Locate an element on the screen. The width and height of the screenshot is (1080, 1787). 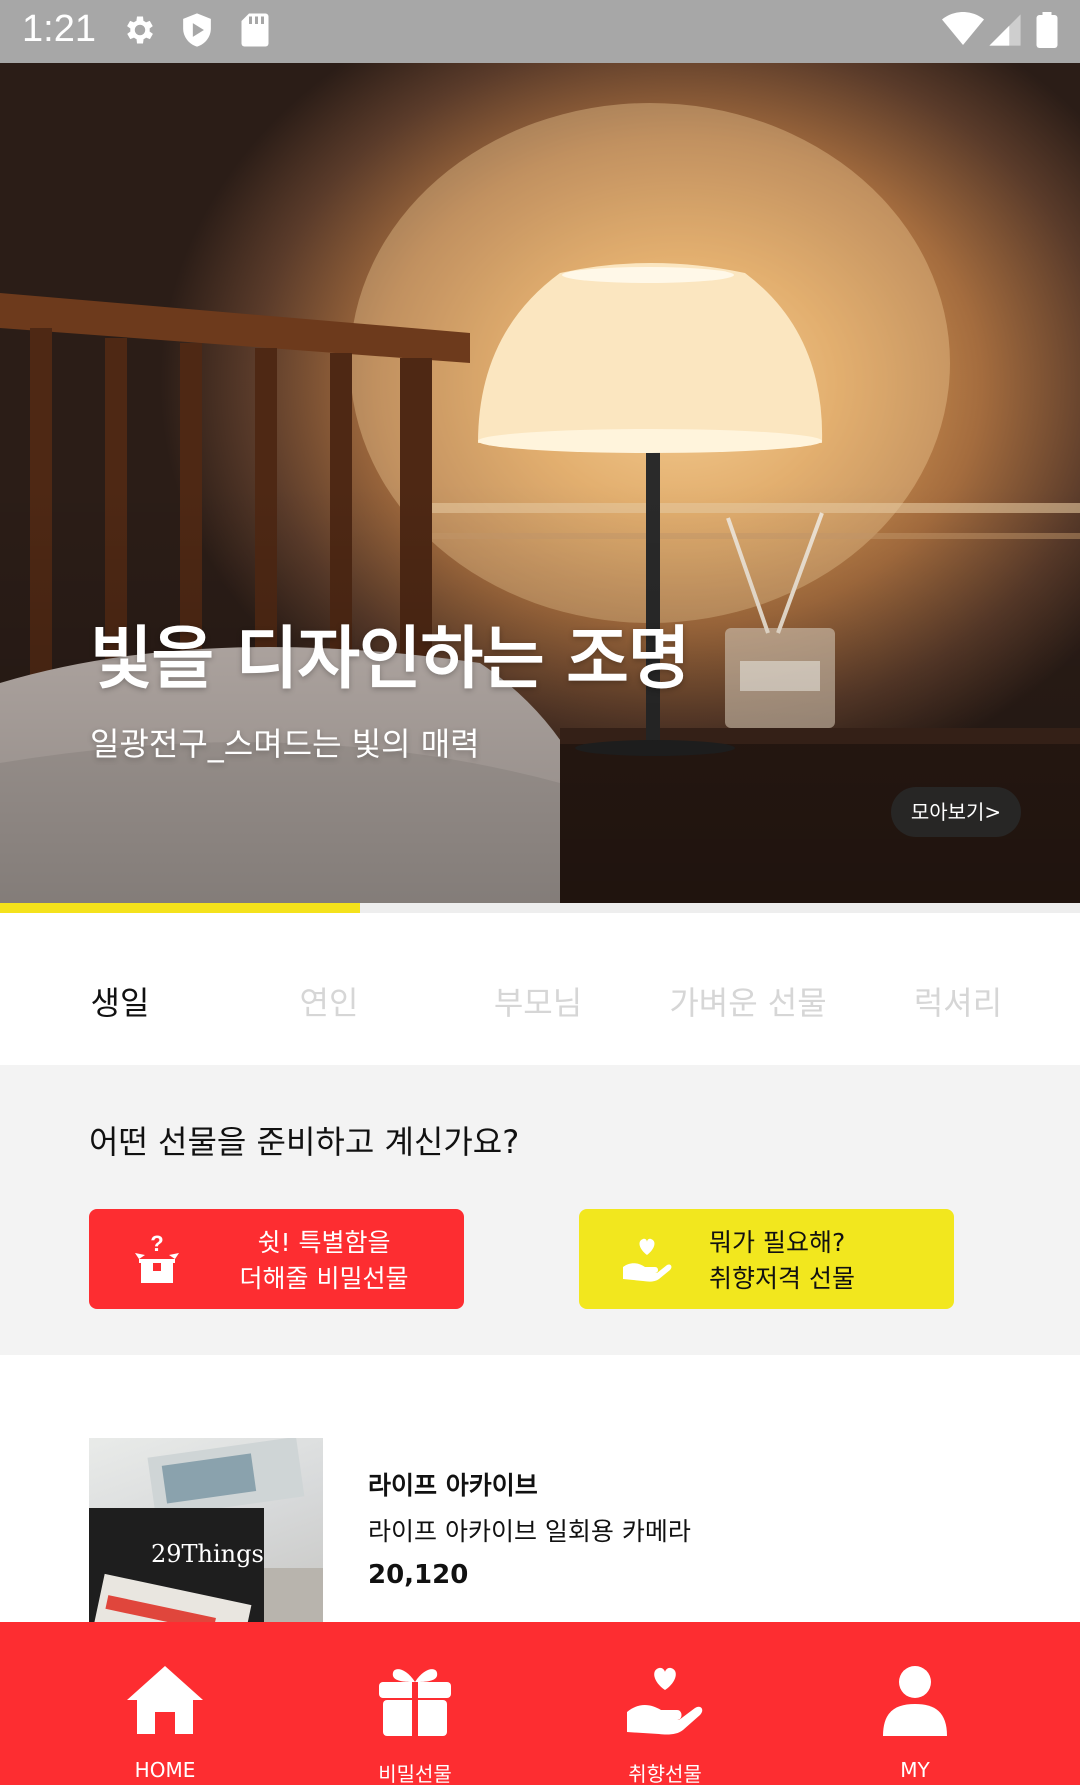
home-icon is located at coordinates (165, 1700).